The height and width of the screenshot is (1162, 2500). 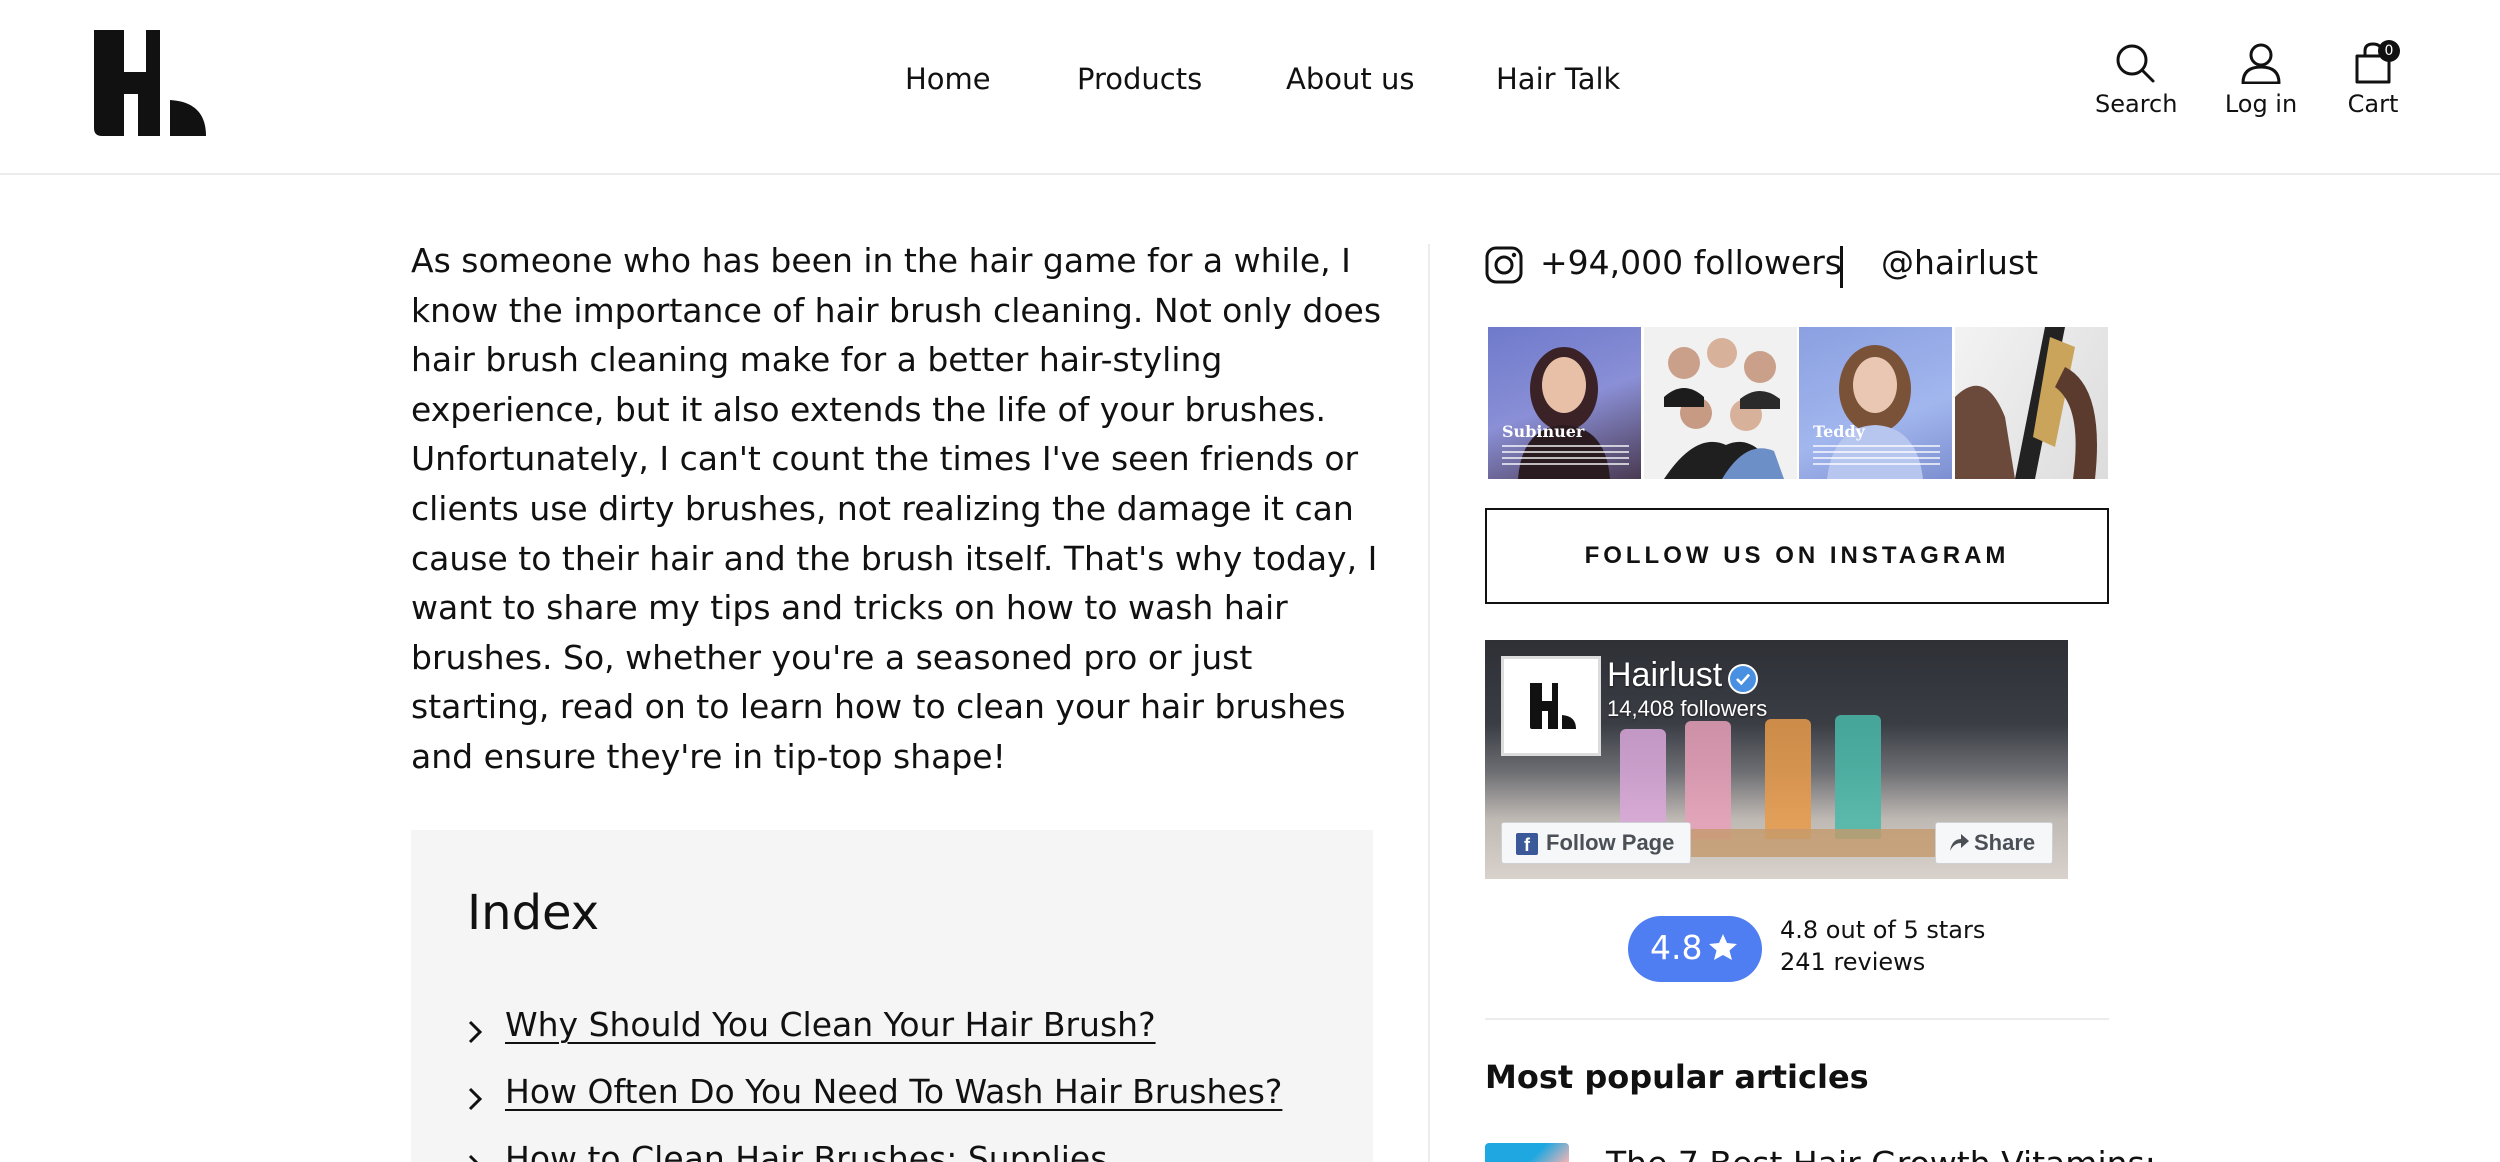 I want to click on search-button: Search, so click(x=2136, y=80).